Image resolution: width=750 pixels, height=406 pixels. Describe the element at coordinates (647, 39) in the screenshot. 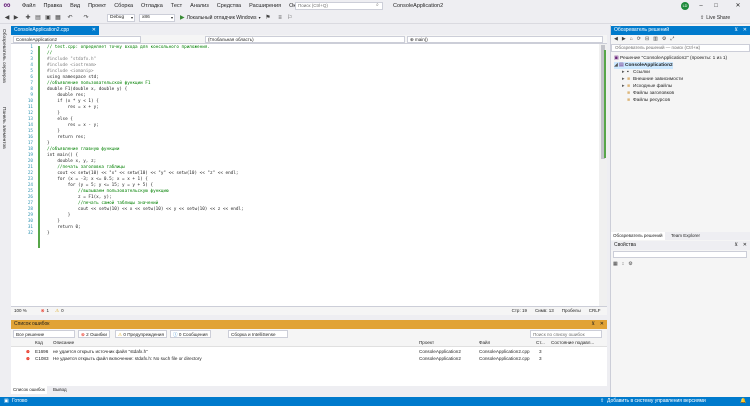

I see `collapse-all-icon: ⊟` at that location.